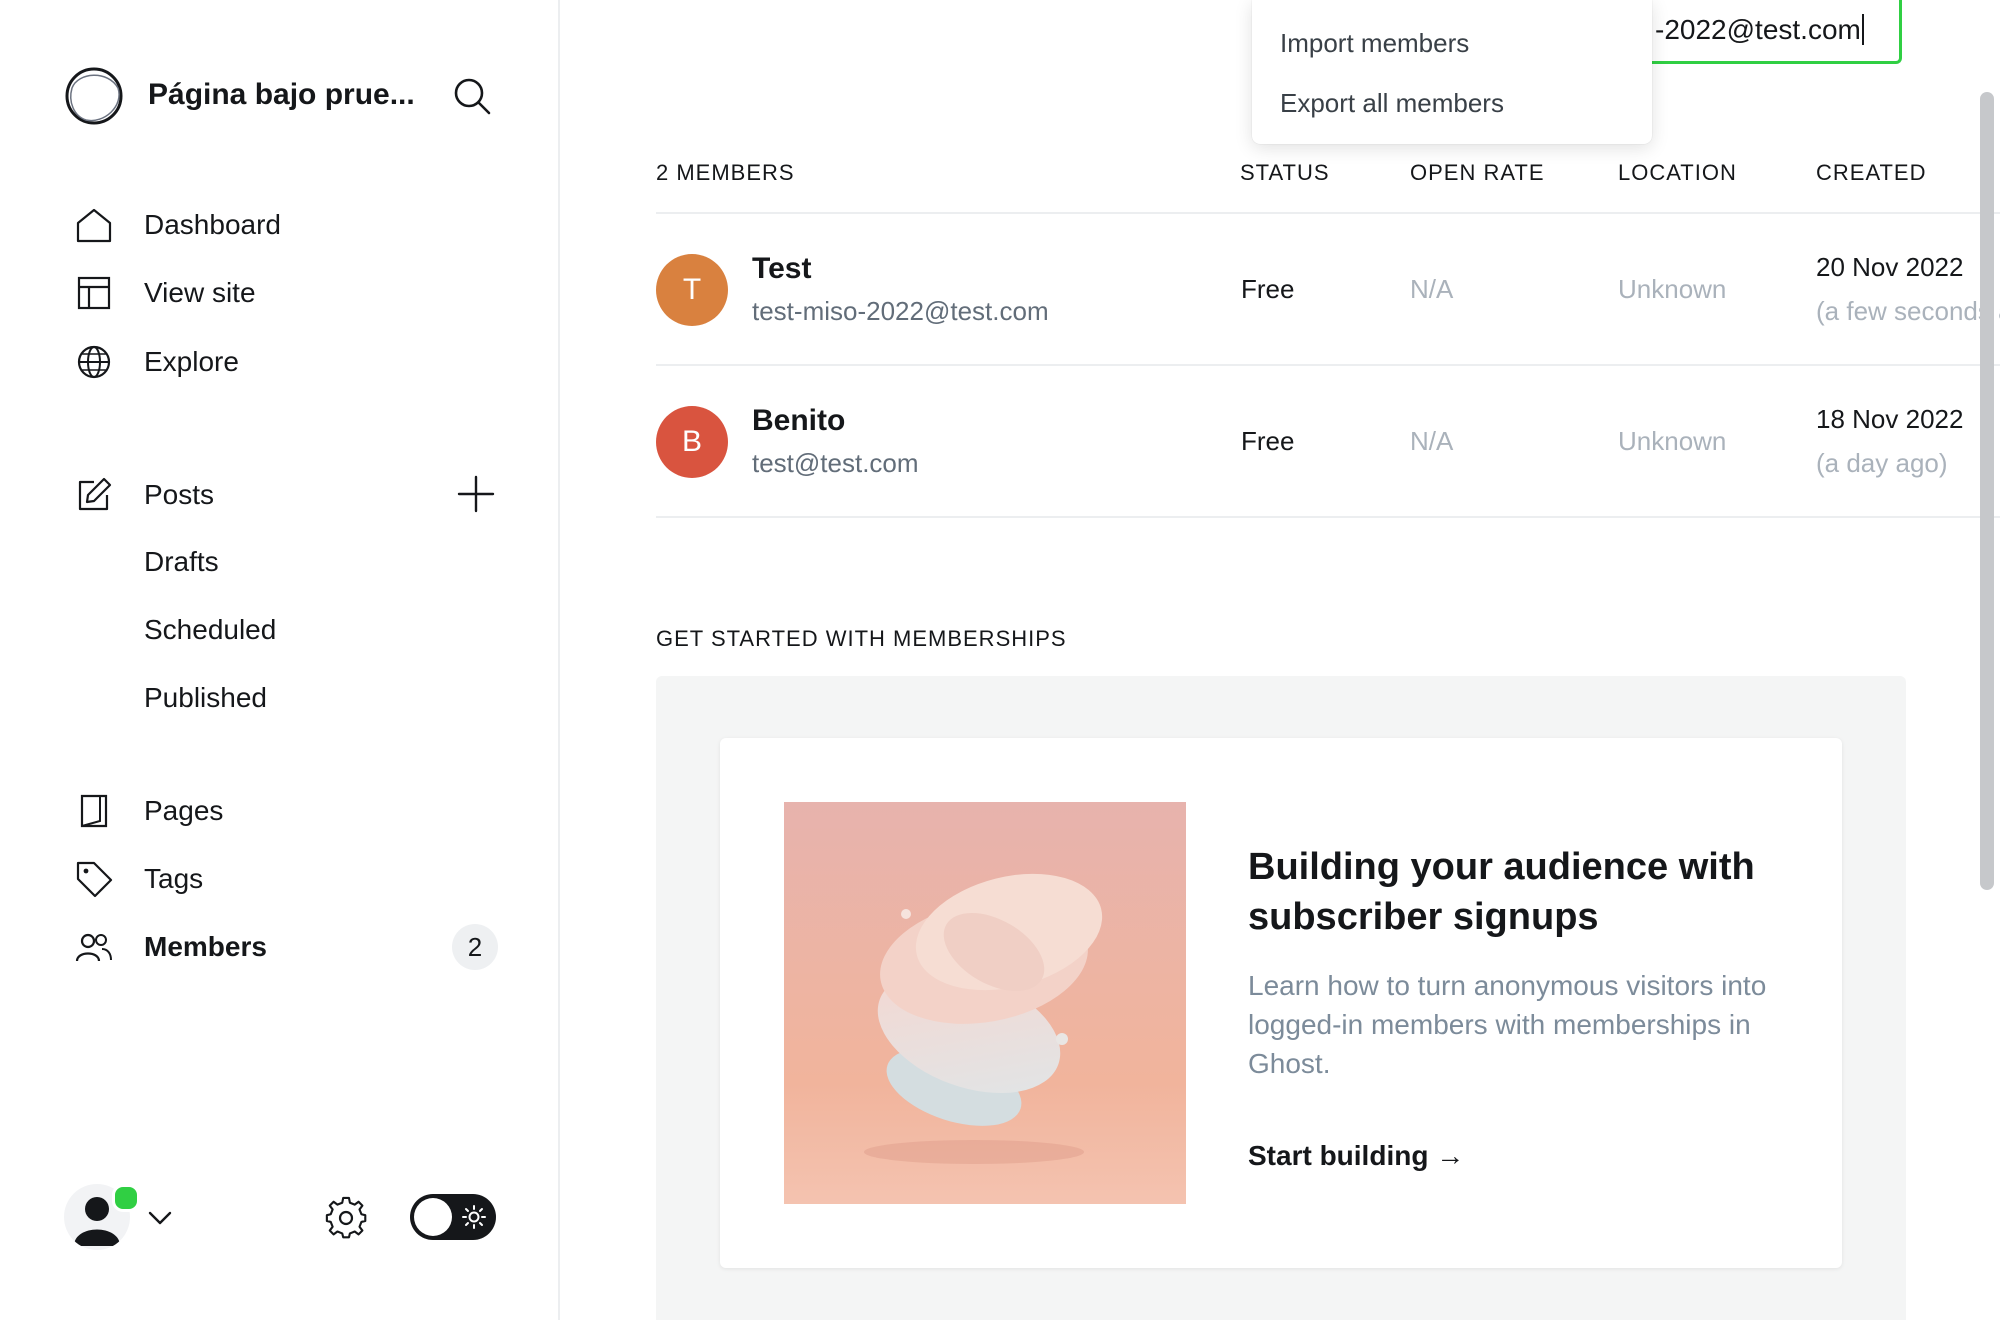 The width and height of the screenshot is (2000, 1320). I want to click on members-count-header: 2 MEMBERS, so click(725, 172).